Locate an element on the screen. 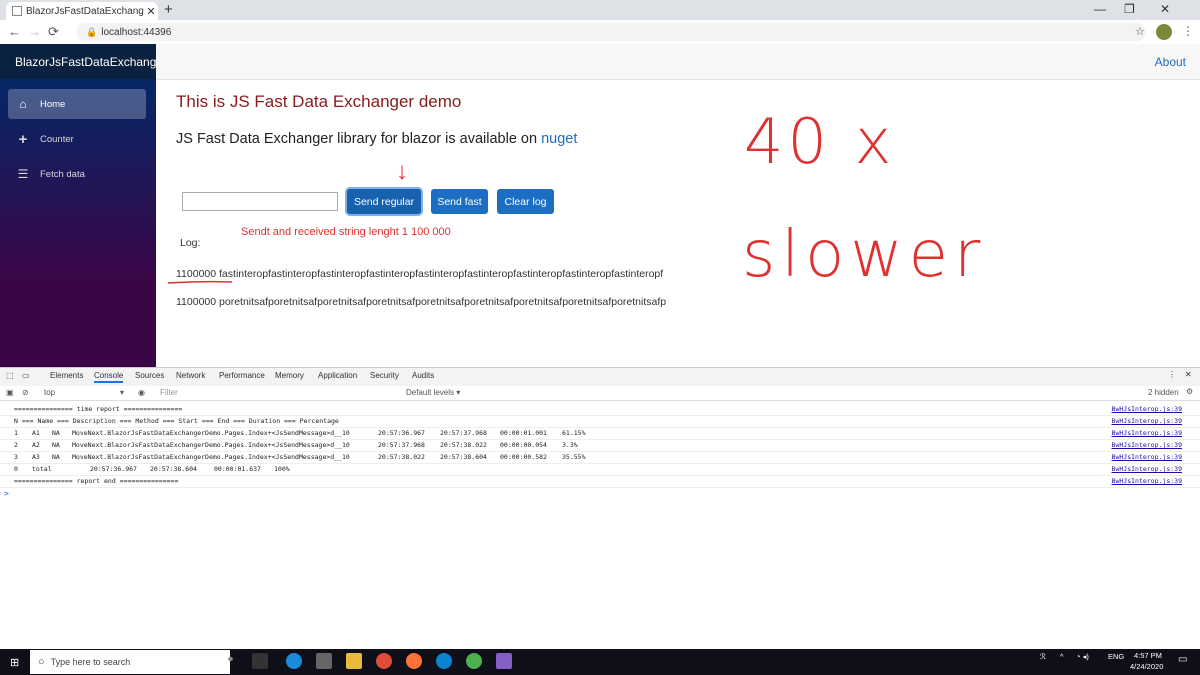 Image resolution: width=1200 pixels, height=675 pixels. hidden-count: 2 hidden is located at coordinates (1163, 392).